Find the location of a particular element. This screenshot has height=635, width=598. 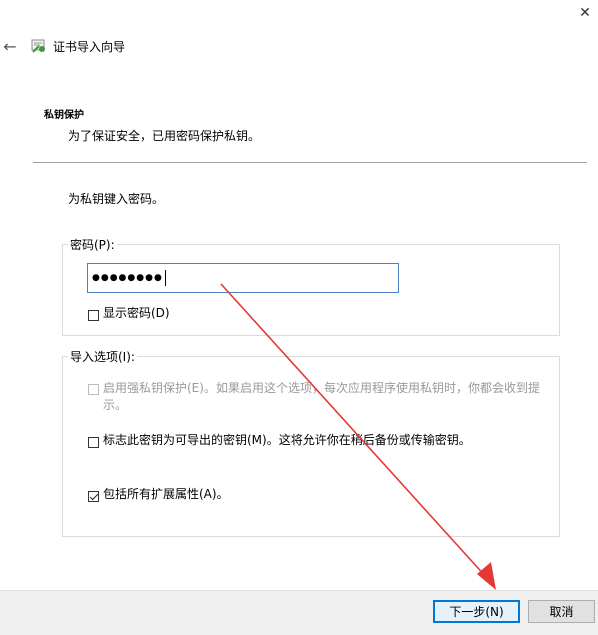

section-title: 私钥保护 is located at coordinates (64, 115).